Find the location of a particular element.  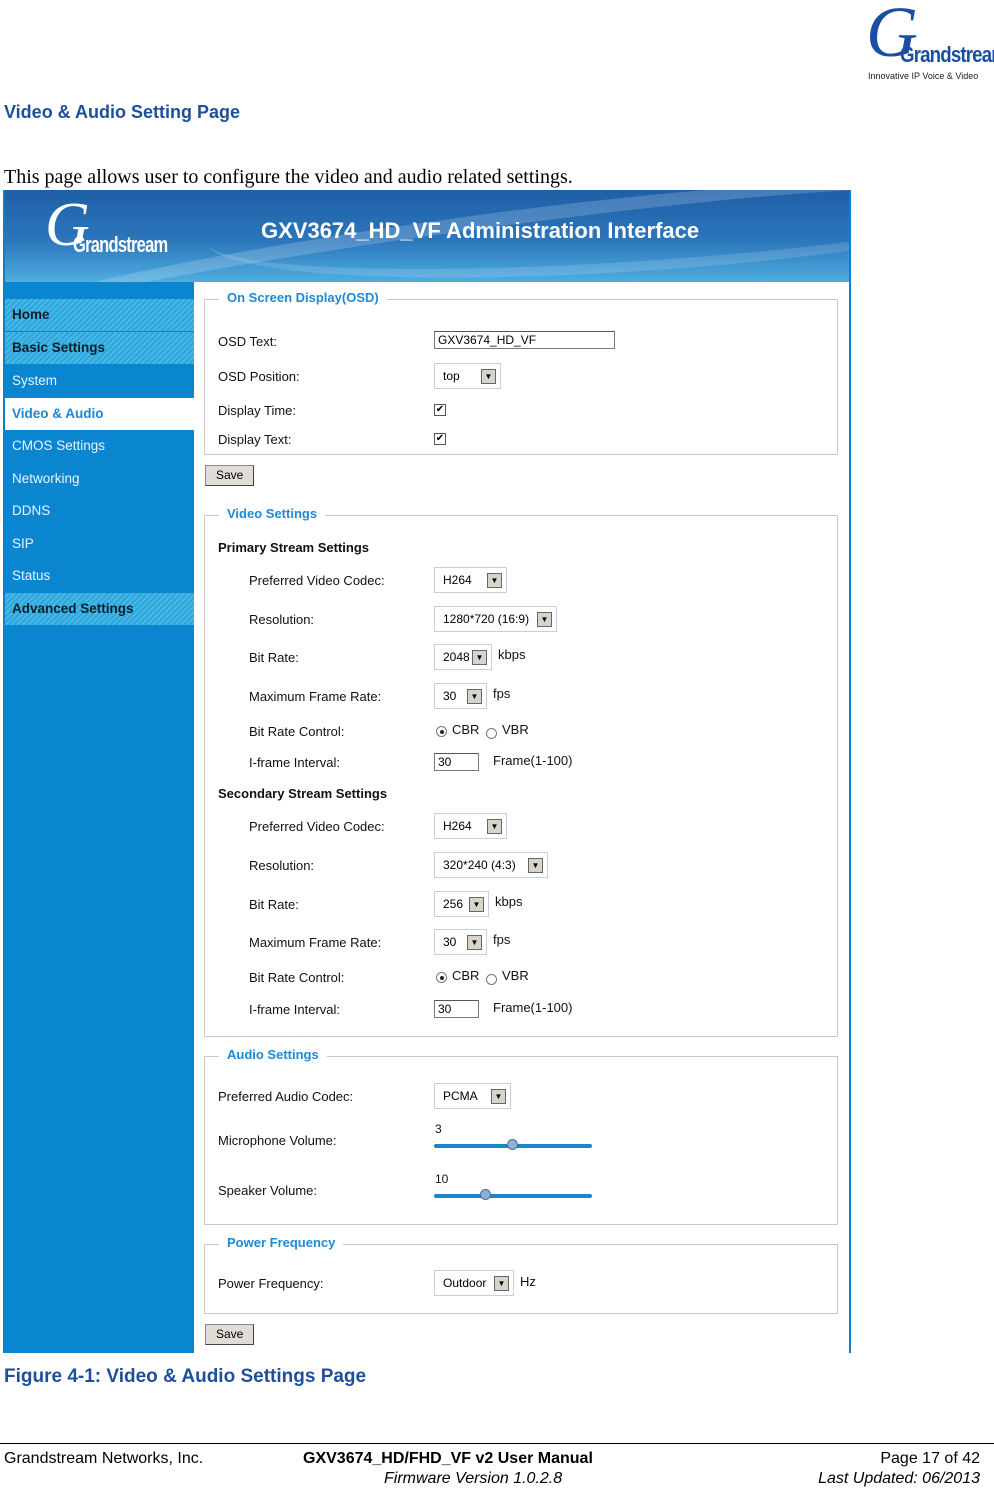

primary-bitrate-value: 2048 is located at coordinates (456, 657).